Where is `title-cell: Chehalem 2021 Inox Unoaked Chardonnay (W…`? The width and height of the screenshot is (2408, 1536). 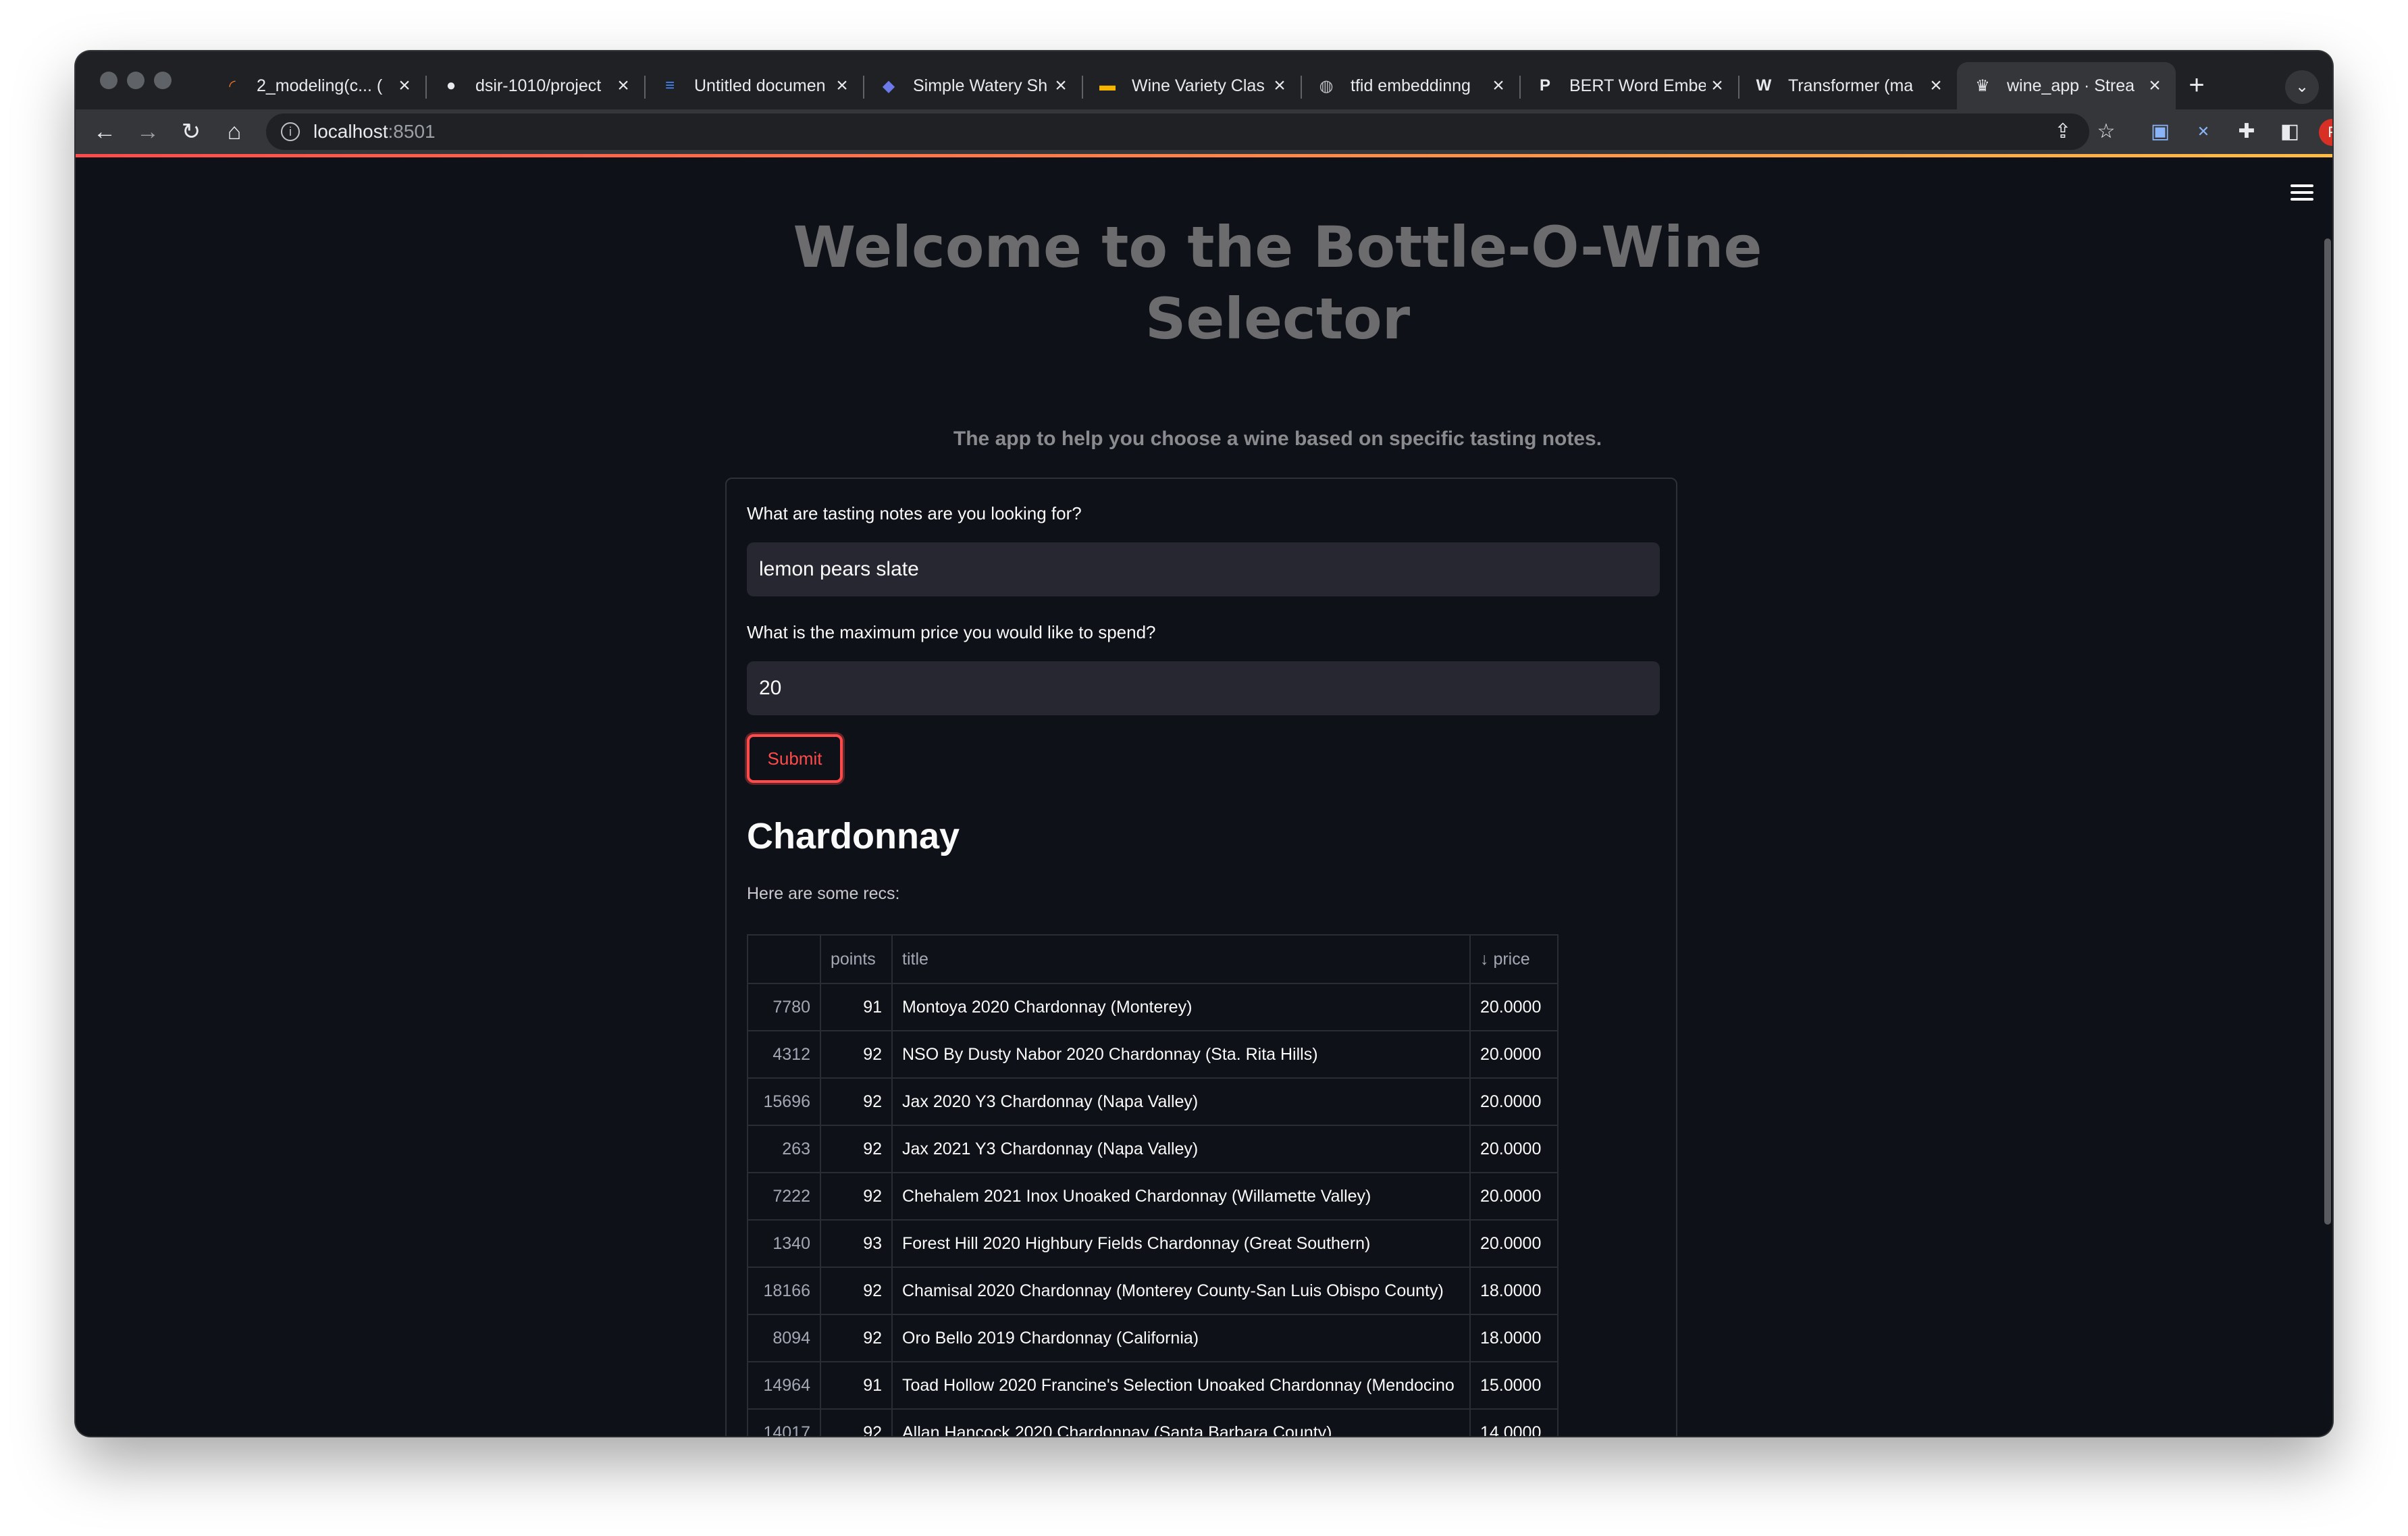 title-cell: Chehalem 2021 Inox Unoaked Chardonnay (W… is located at coordinates (1180, 1196).